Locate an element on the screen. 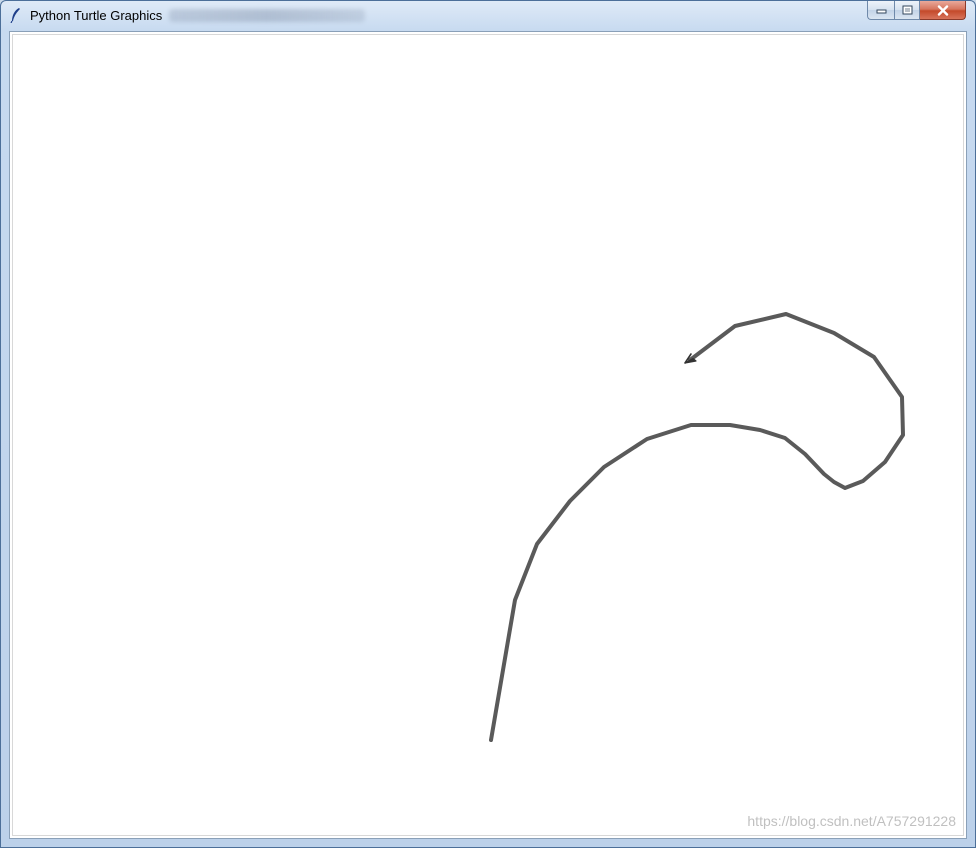 The image size is (976, 848). close-icon is located at coordinates (942, 10).